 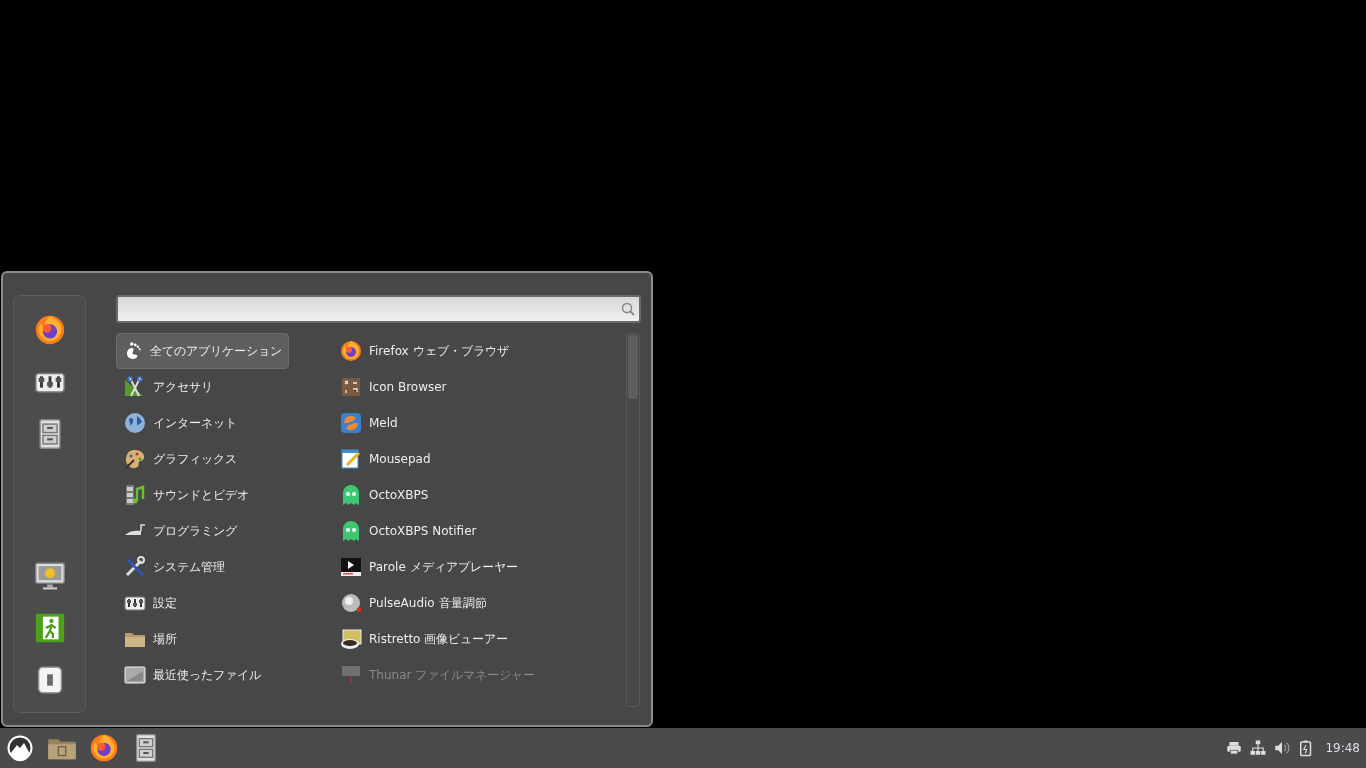 I want to click on application-item: Firefox ウェブ・ブラウザ, so click(x=479, y=351).